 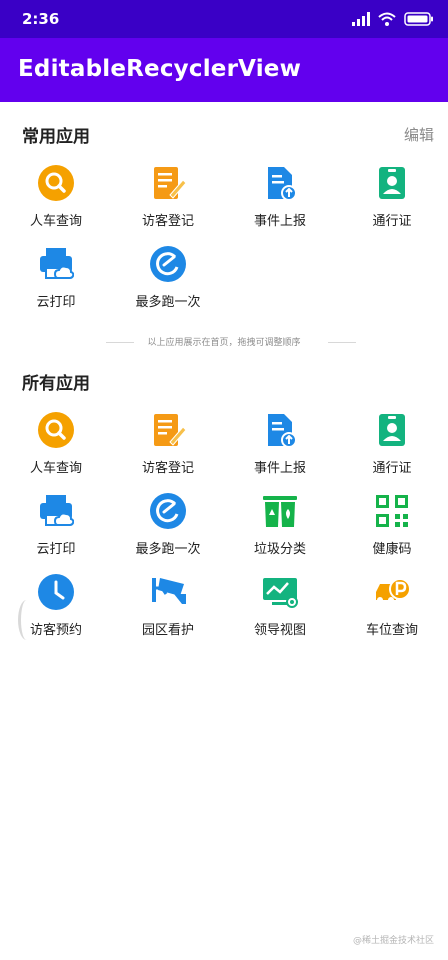 I want to click on all-apps-title: 所有应用, so click(x=56, y=384).